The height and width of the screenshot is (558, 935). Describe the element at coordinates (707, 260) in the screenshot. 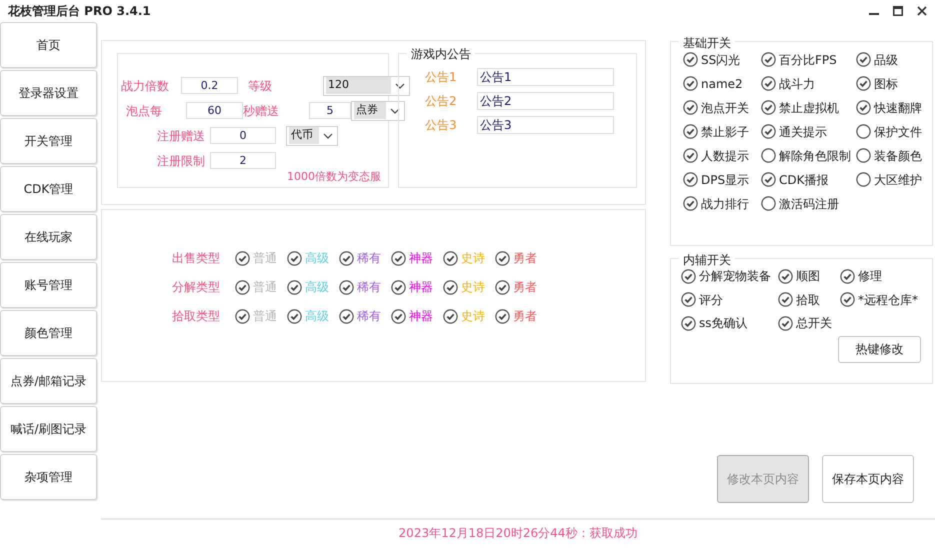

I see `group-title: 内辅开关` at that location.